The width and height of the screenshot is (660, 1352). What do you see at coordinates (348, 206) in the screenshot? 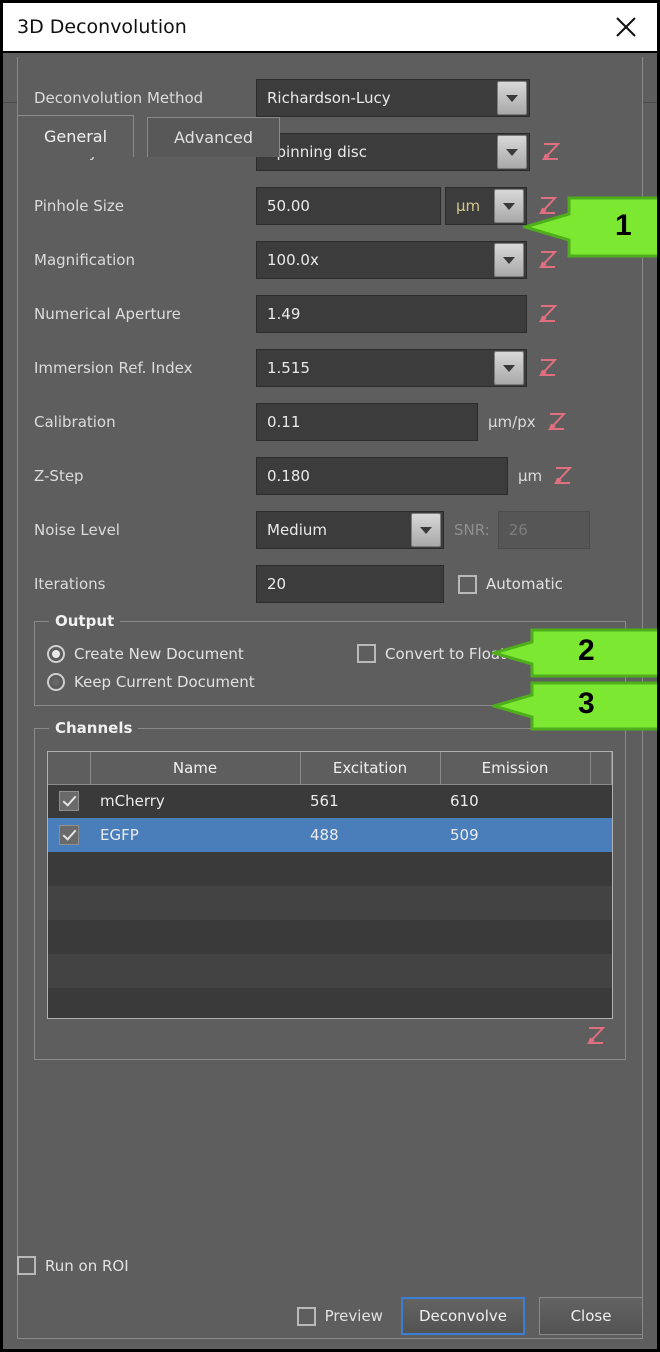
I see `pinhole-size-input: 50.00` at bounding box center [348, 206].